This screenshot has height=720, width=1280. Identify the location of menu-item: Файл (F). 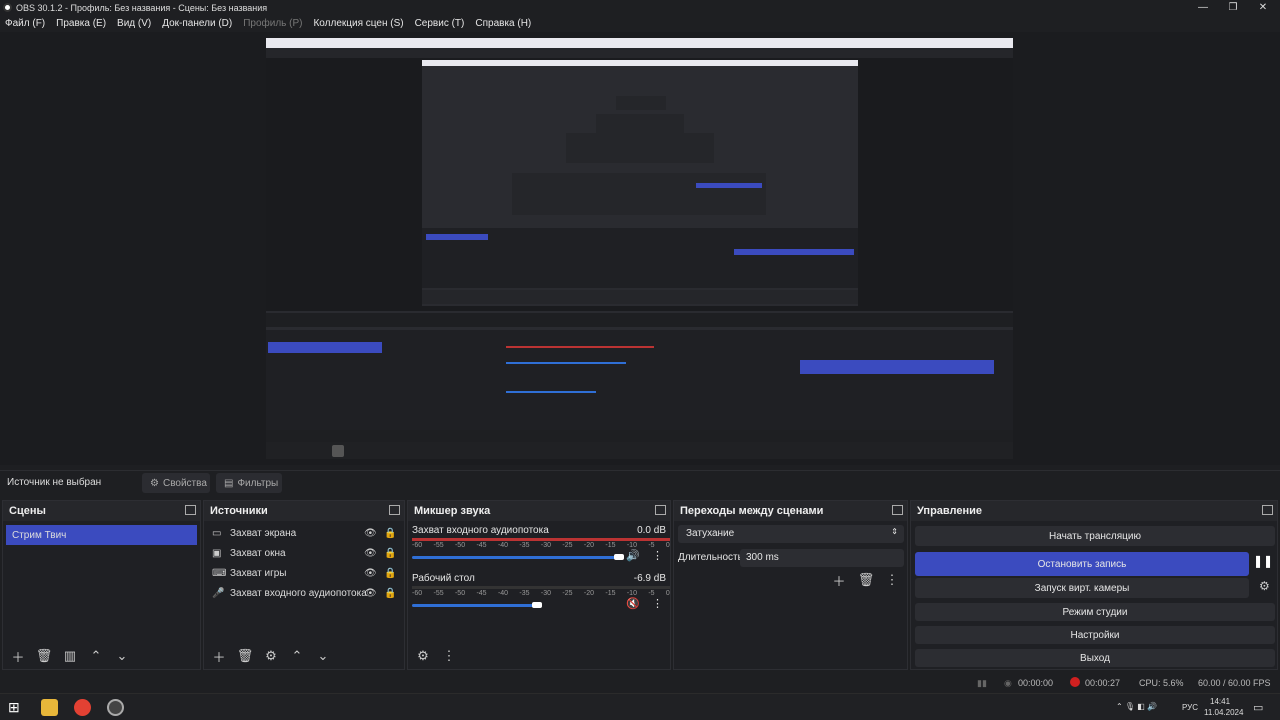
(25, 23).